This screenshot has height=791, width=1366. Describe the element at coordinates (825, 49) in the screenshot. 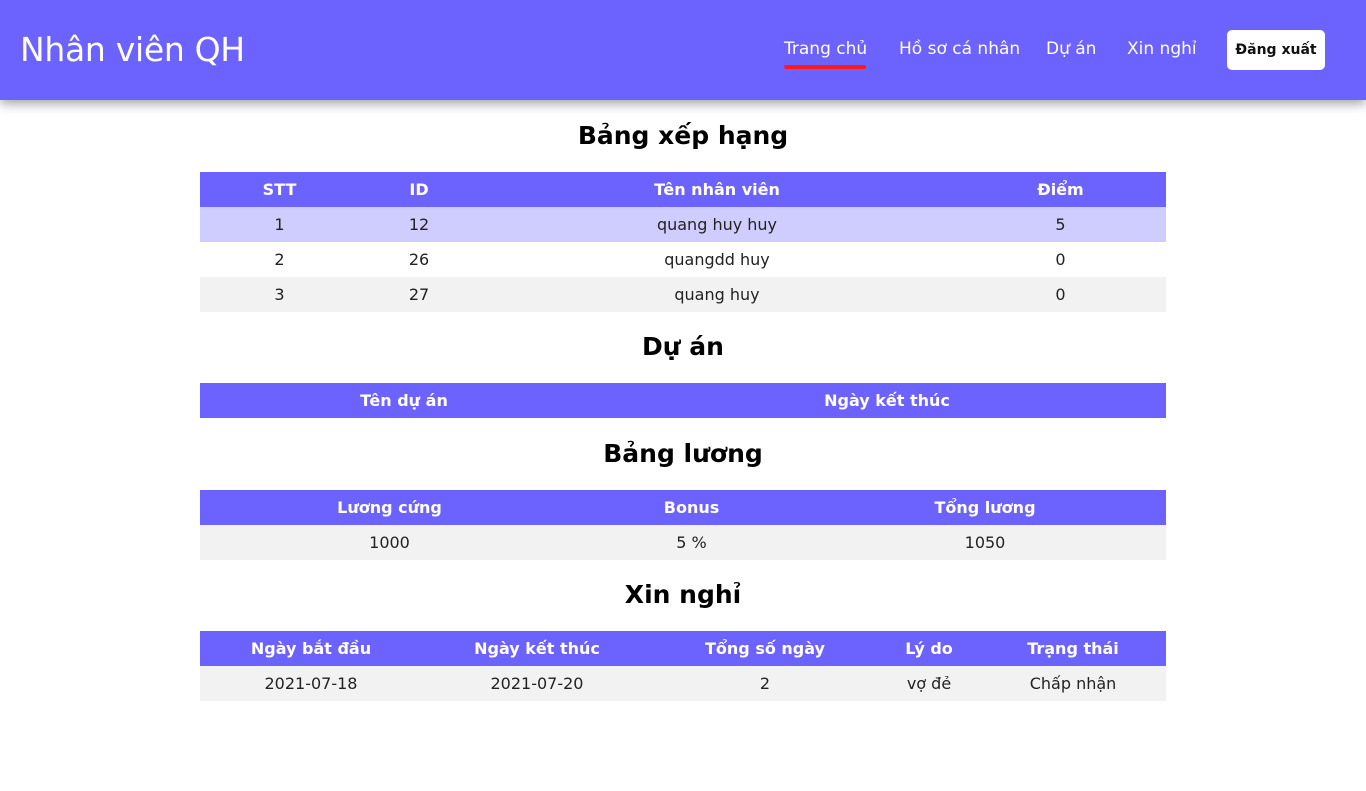

I see `nav-link-home: Trang chủ` at that location.